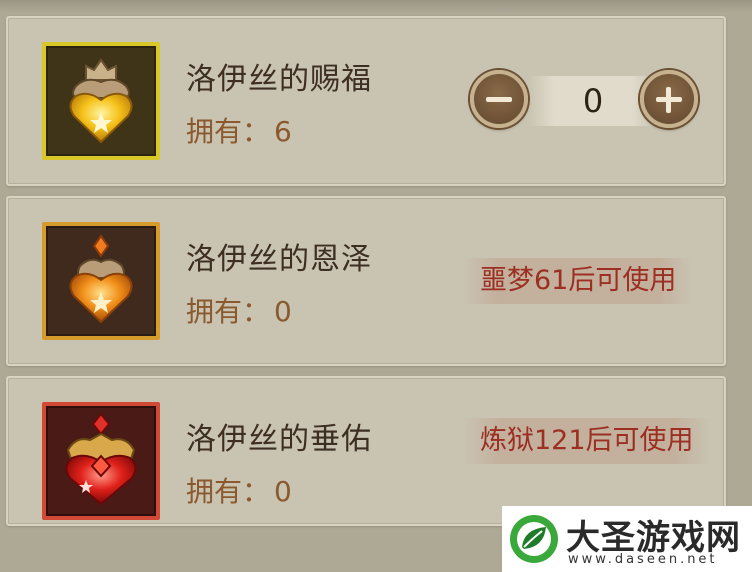  What do you see at coordinates (376, 7) in the screenshot?
I see `top-strip` at bounding box center [376, 7].